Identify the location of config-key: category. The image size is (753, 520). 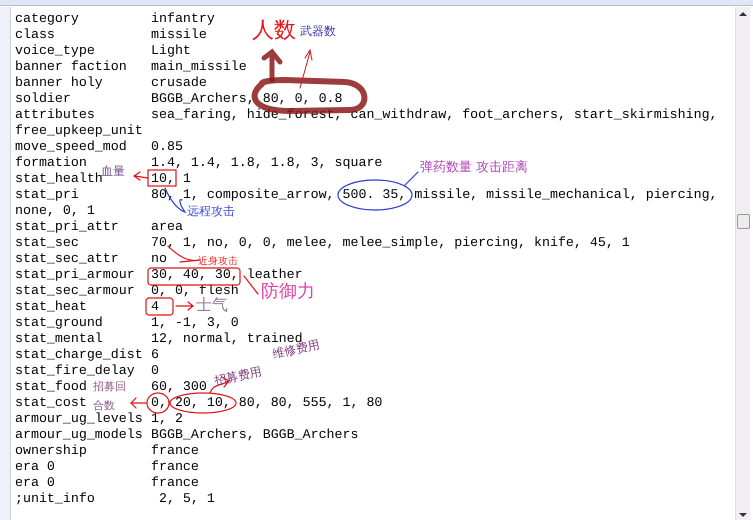
(47, 18).